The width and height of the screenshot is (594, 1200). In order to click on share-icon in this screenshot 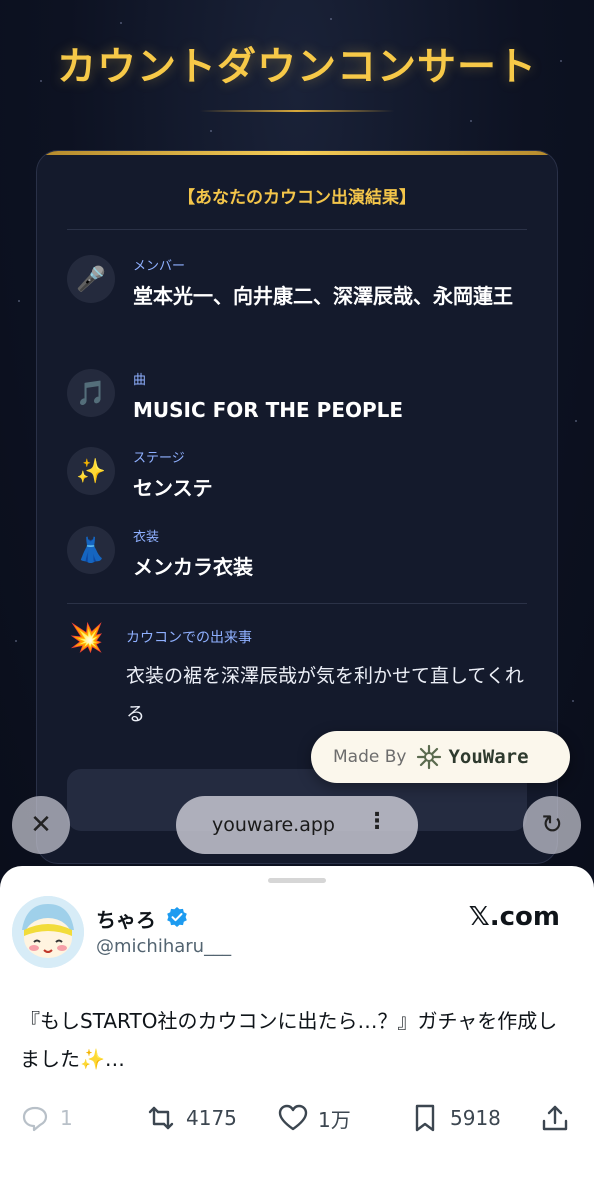, I will do `click(555, 1118)`.